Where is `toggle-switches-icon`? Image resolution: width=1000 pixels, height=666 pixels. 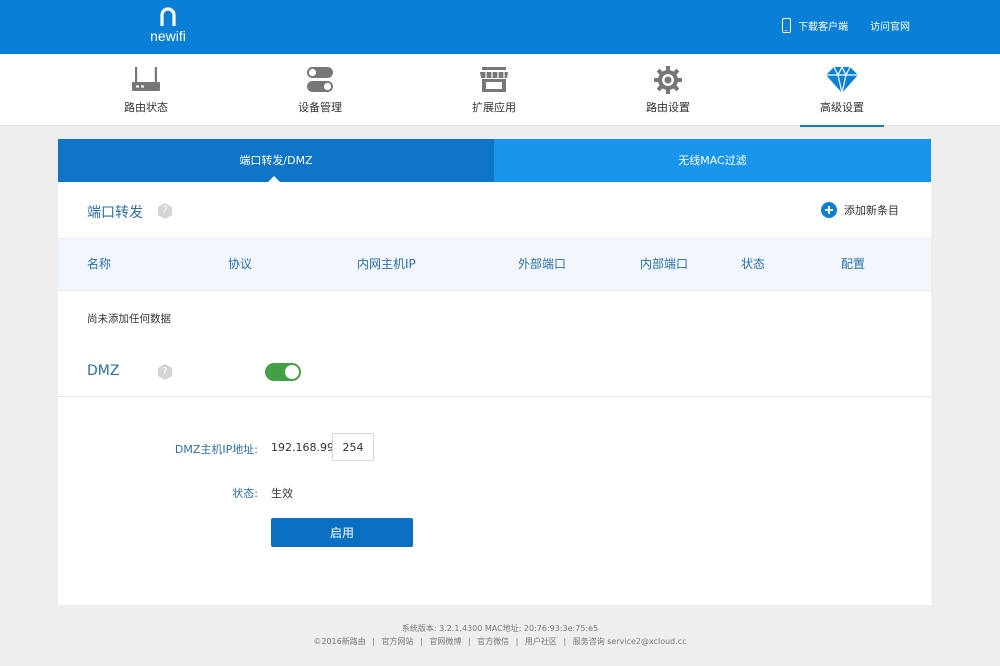 toggle-switches-icon is located at coordinates (320, 79).